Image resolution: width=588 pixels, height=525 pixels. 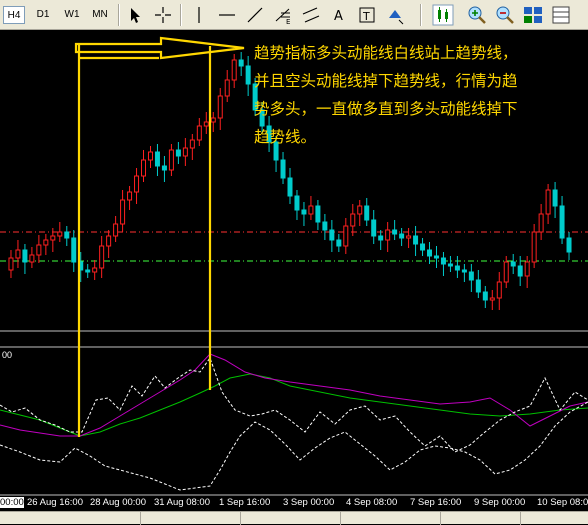 I want to click on crosshair-icon, so click(x=163, y=15).